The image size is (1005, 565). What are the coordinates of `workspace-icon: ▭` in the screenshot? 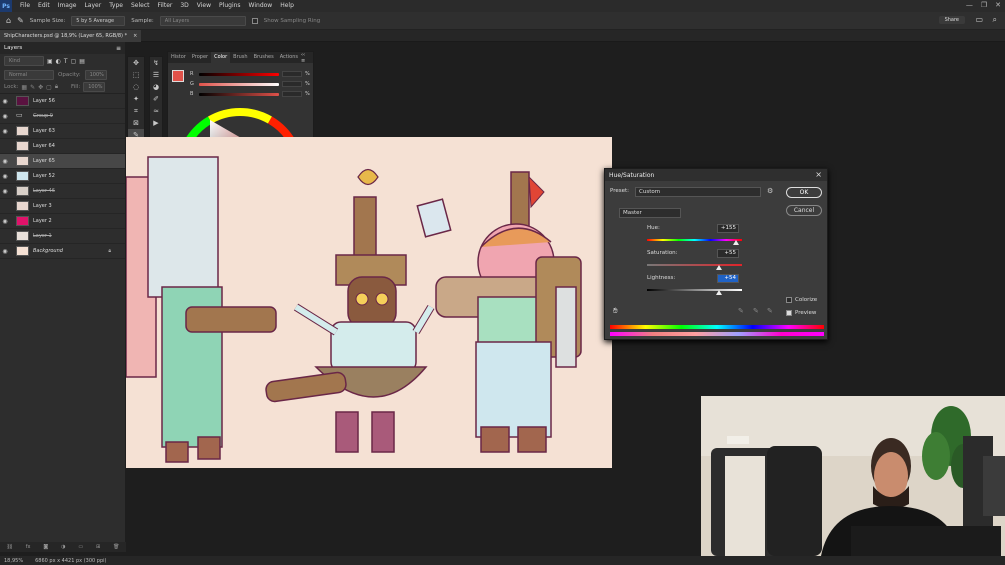 It's located at (979, 19).